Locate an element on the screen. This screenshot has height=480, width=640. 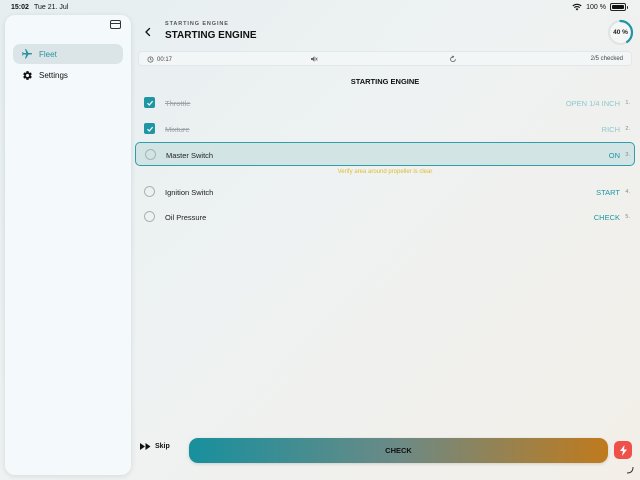
timer: 00:17 is located at coordinates (159, 59).